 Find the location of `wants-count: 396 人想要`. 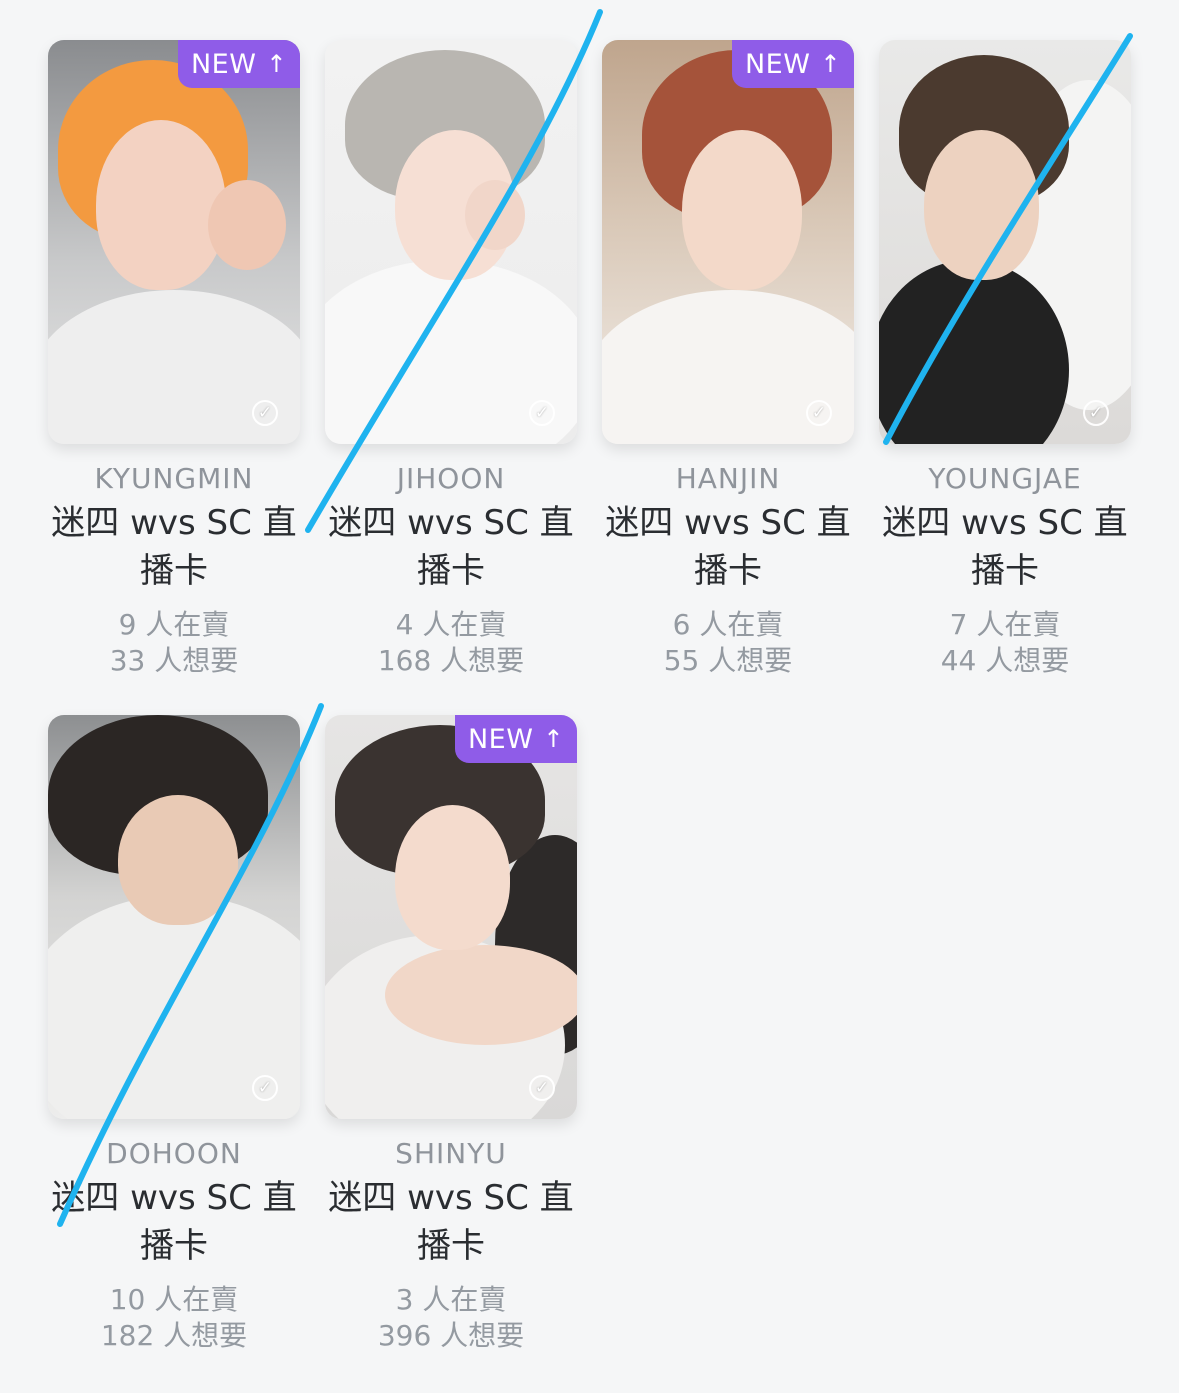

wants-count: 396 人想要 is located at coordinates (451, 1335).